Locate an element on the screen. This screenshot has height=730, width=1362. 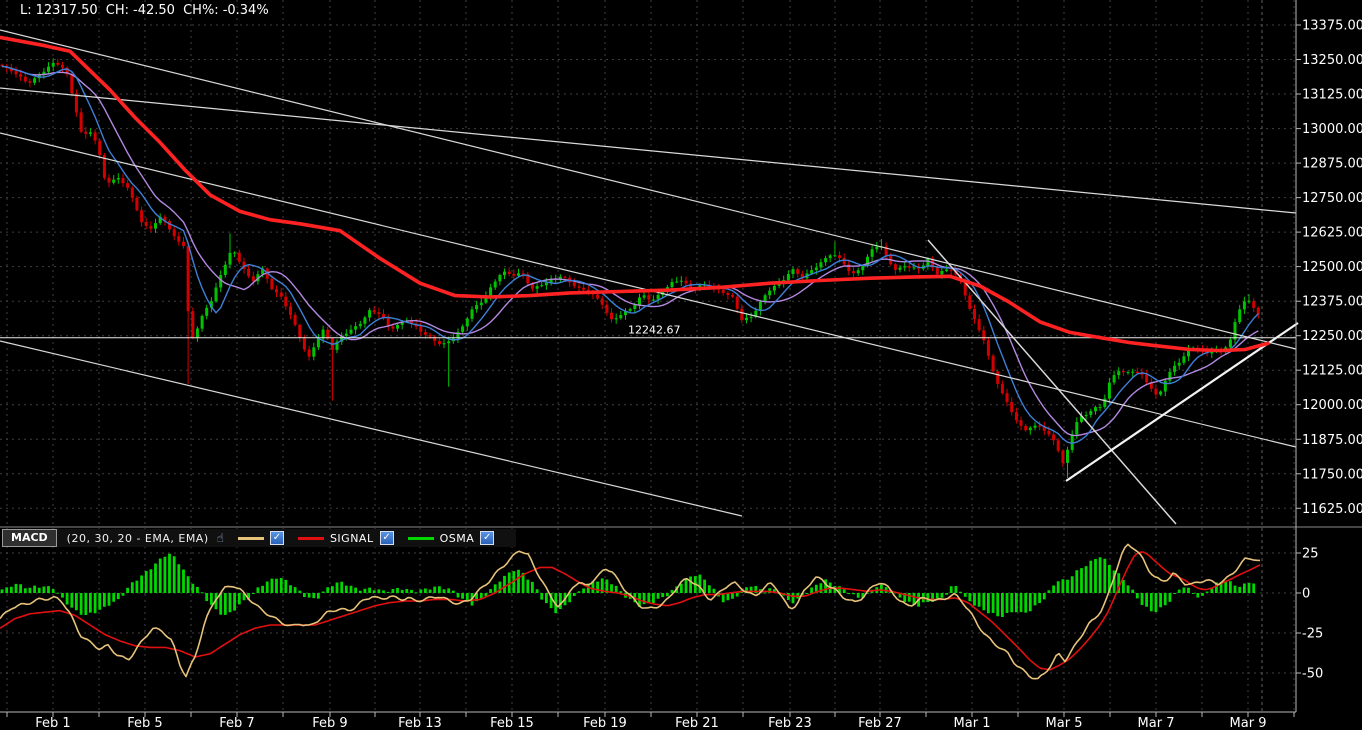
svg-text: 12500.00 is located at coordinates (1332, 267).